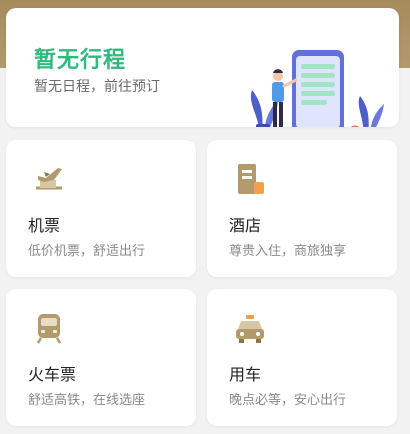 This screenshot has height=434, width=410. I want to click on car-service-desc: 晚点必等，安心出行, so click(288, 400).